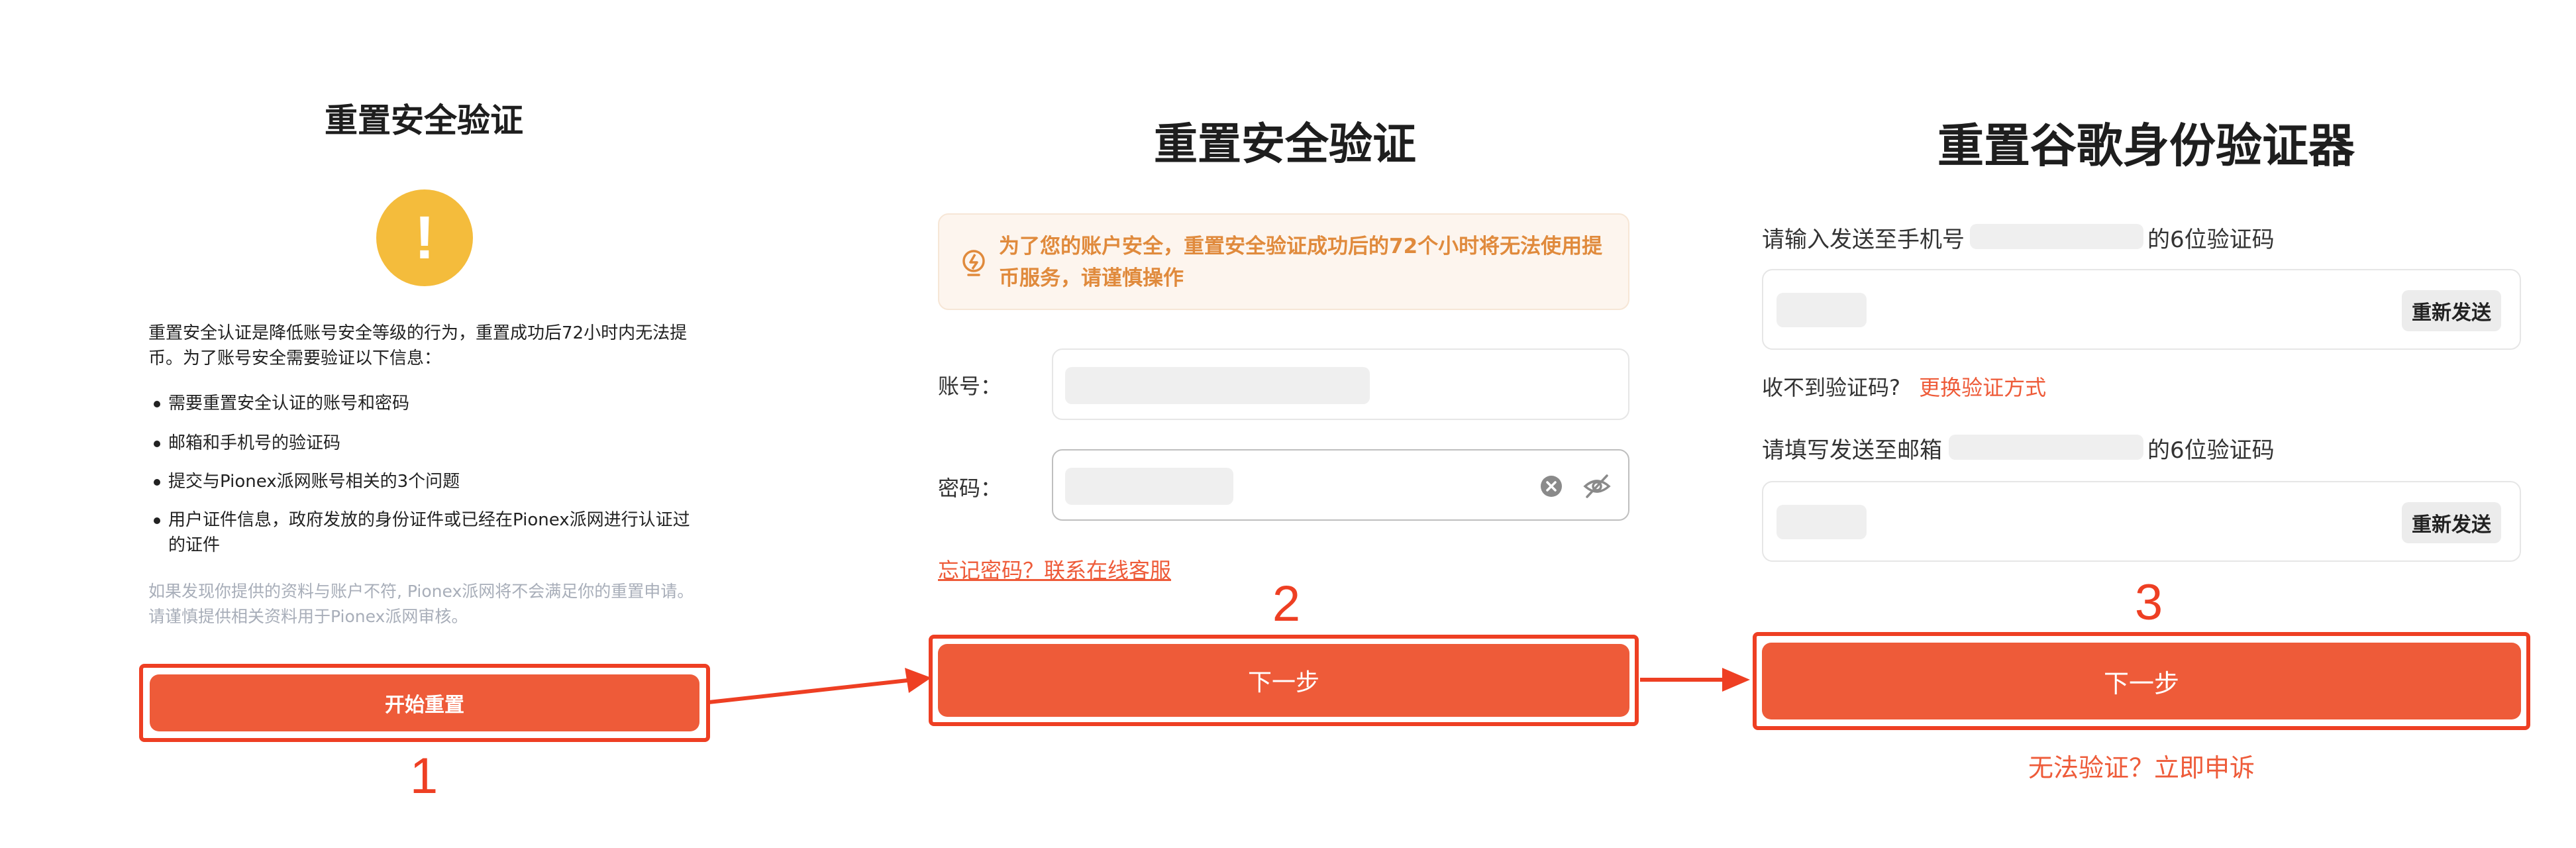  I want to click on warning-text: 为了您的账户安全，重置安全验证成功后的72个小时将无法使用提币服务，请谨慎操作, so click(1301, 262).